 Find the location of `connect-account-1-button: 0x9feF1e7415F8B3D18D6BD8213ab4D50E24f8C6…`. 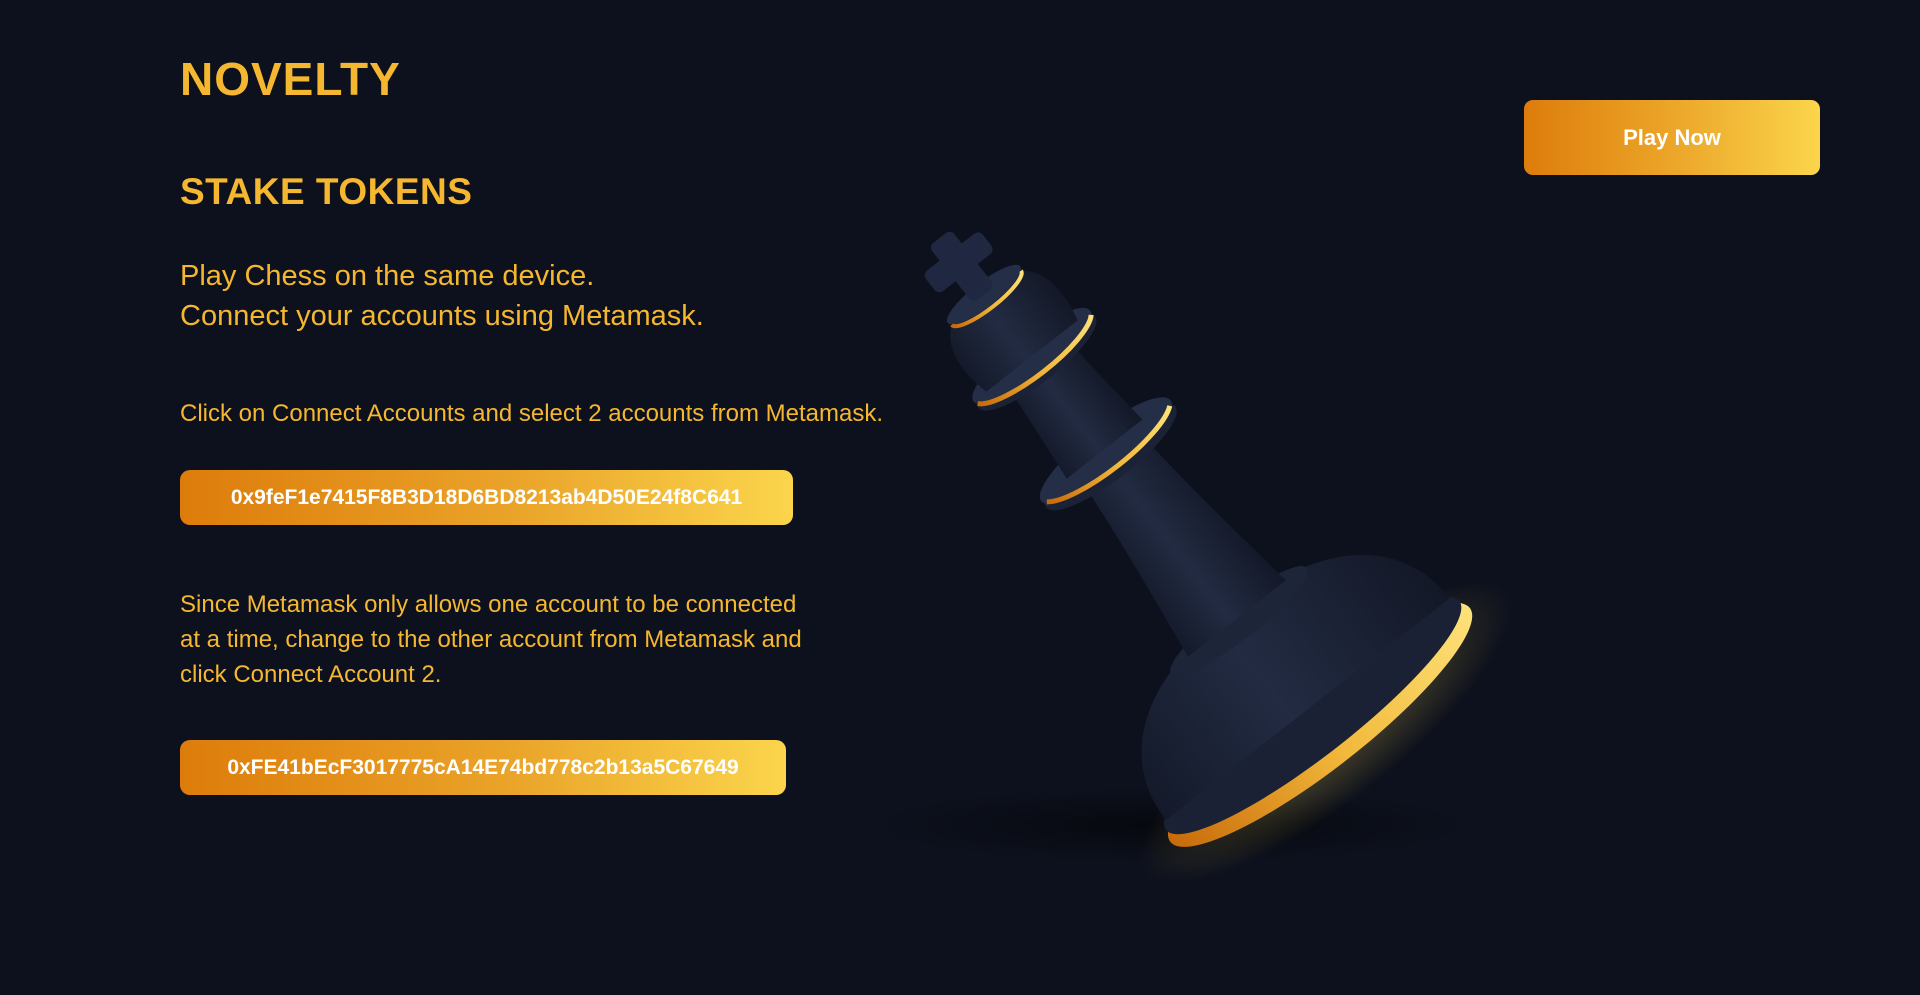

connect-account-1-button: 0x9feF1e7415F8B3D18D6BD8213ab4D50E24f8C6… is located at coordinates (486, 497).